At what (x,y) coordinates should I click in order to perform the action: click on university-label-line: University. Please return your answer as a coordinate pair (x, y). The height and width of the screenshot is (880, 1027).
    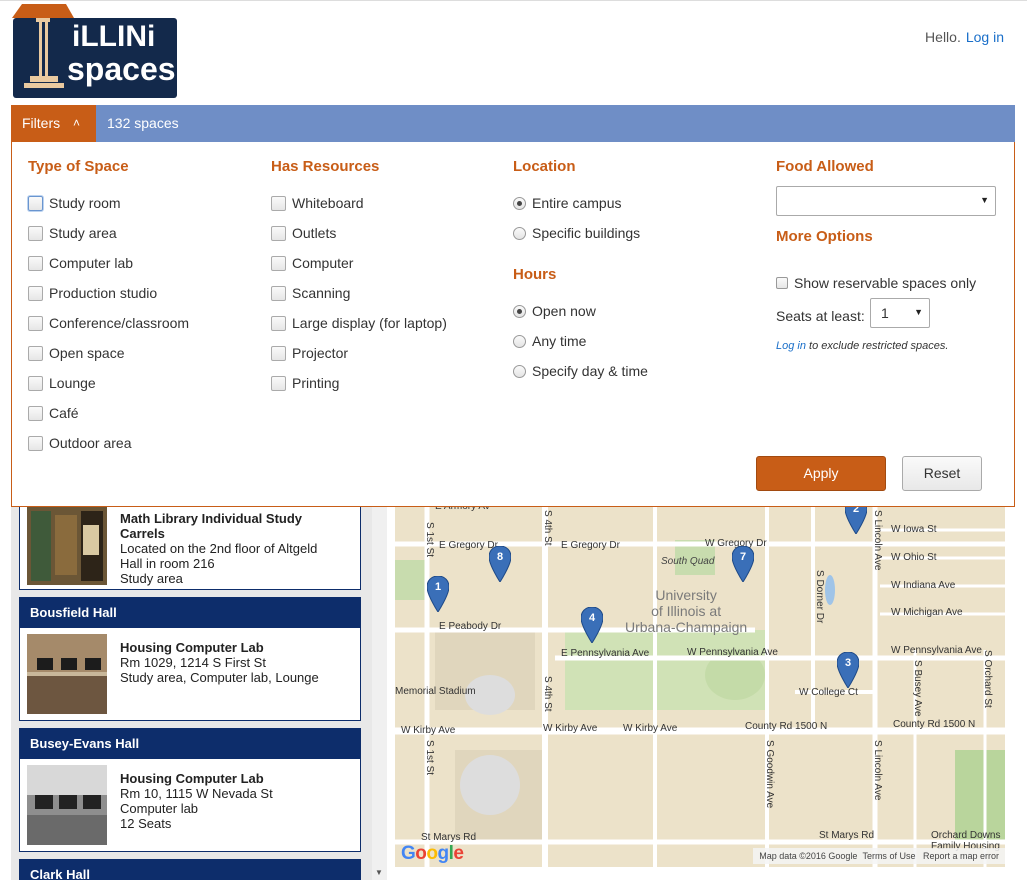
    Looking at the image, I should click on (686, 595).